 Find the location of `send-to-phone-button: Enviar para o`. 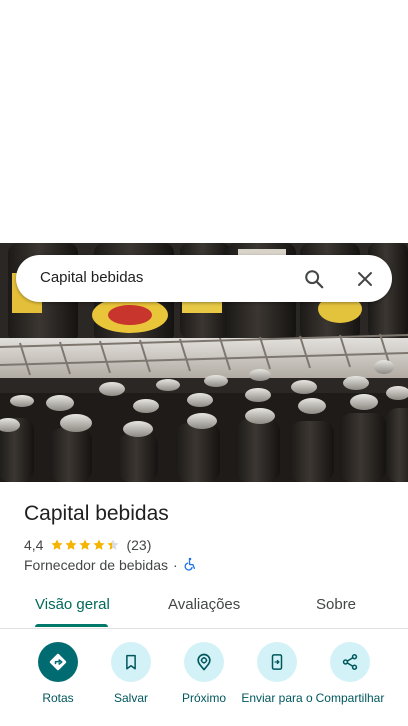

send-to-phone-button: Enviar para o is located at coordinates (277, 673).